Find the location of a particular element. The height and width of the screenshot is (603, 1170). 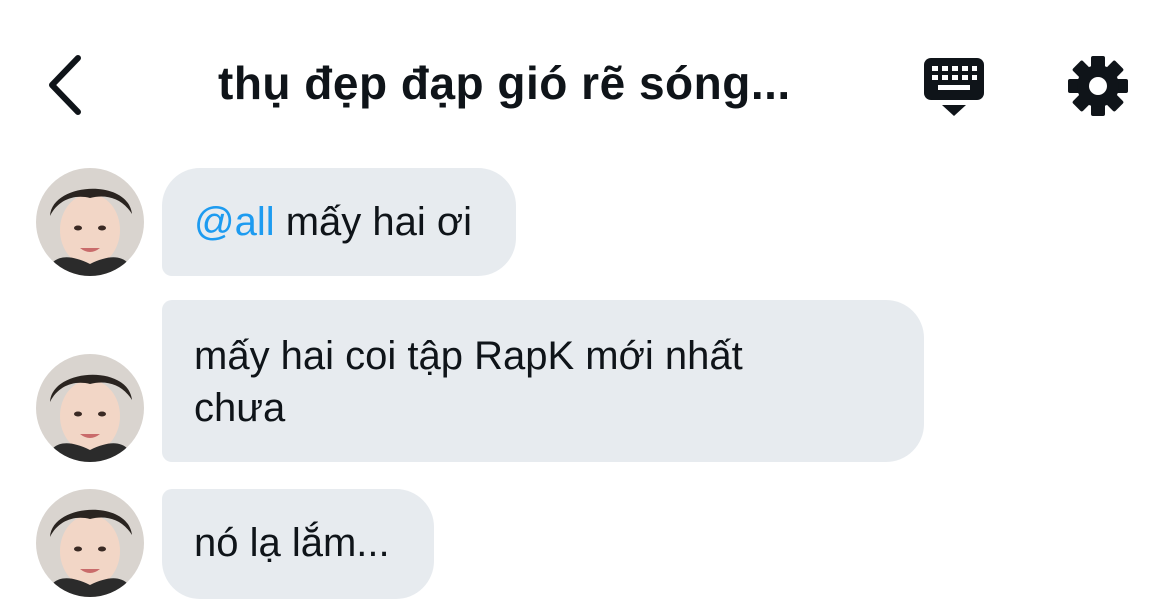

keyboard-button is located at coordinates (954, 87).